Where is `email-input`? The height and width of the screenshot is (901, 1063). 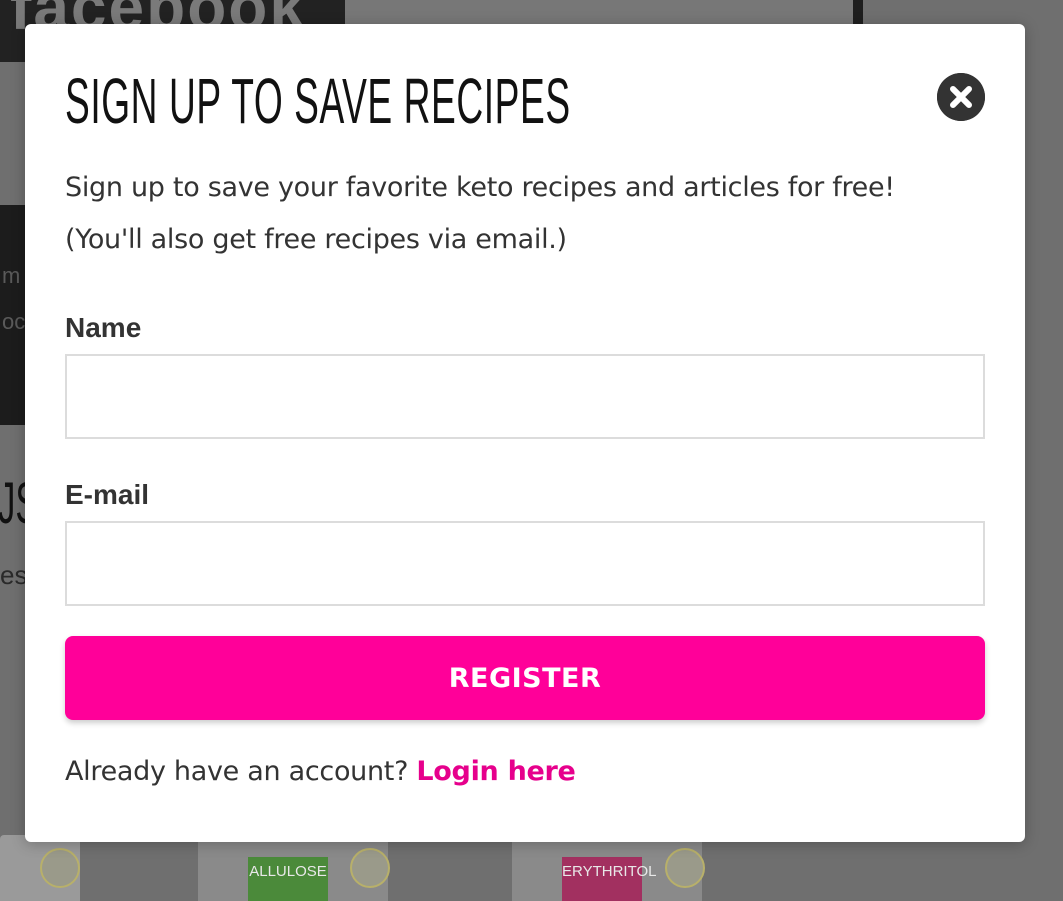
email-input is located at coordinates (525, 563).